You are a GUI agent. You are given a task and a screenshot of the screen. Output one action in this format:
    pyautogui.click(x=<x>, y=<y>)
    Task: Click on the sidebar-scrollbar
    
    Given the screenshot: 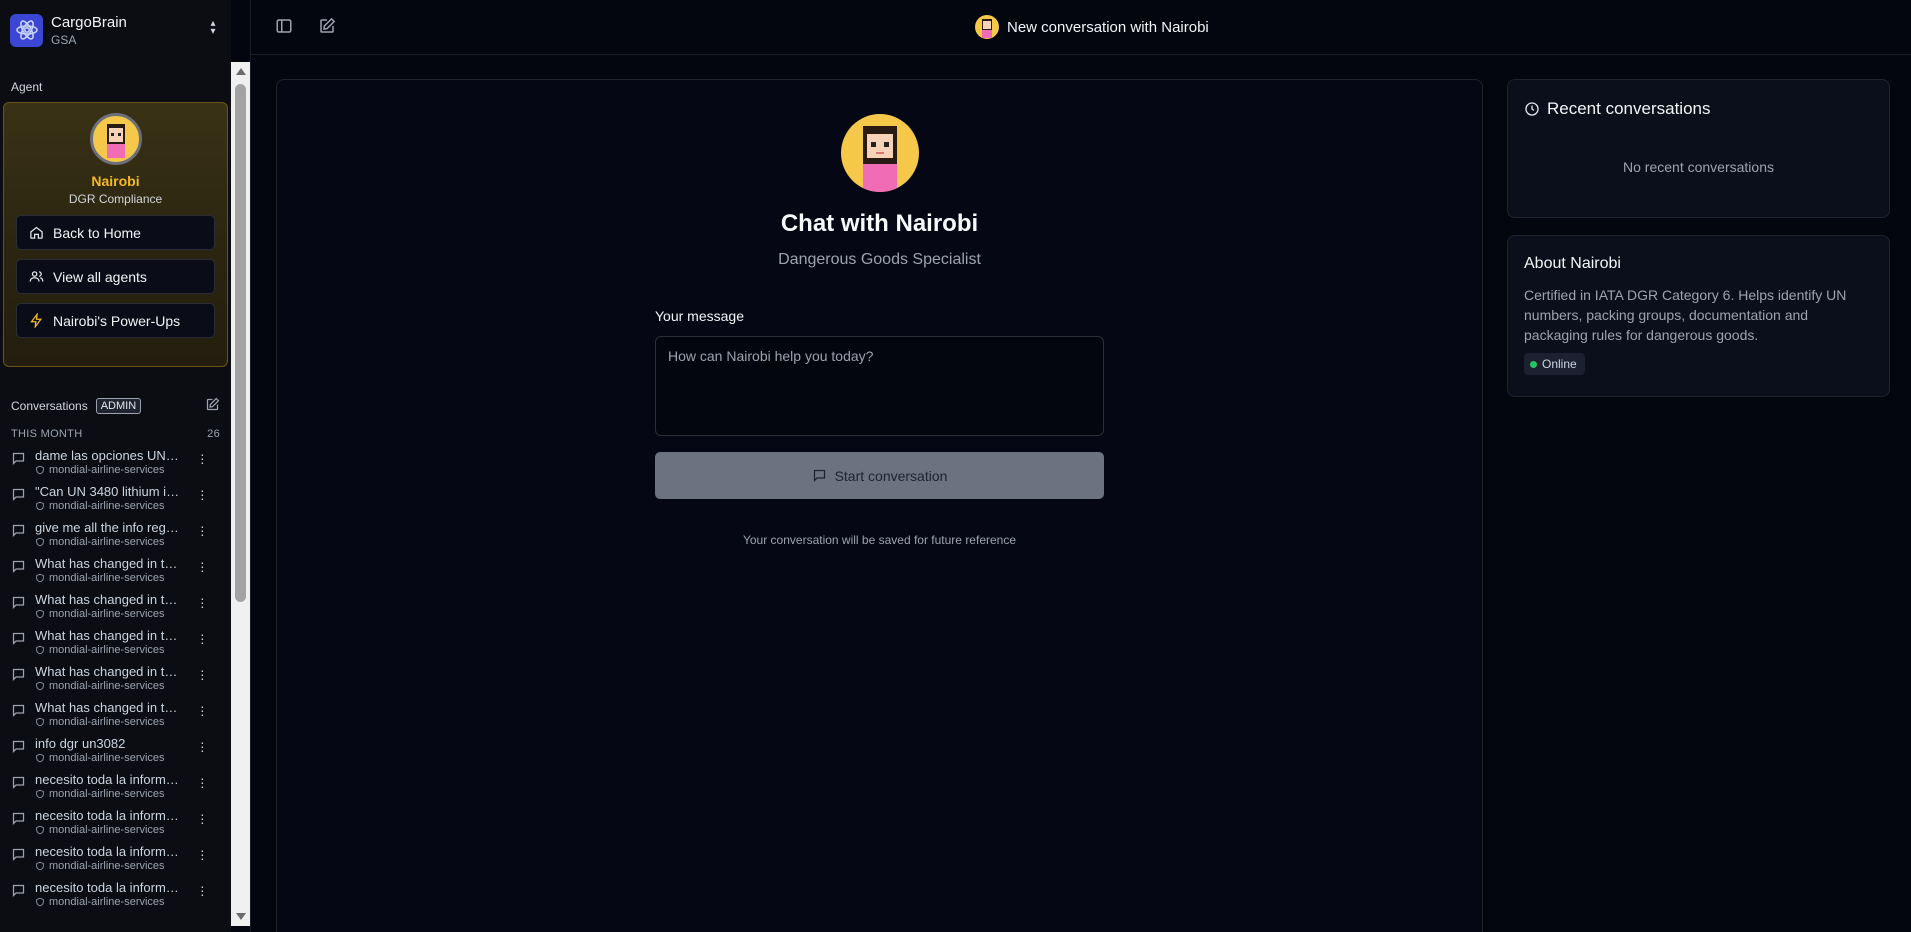 What is the action you would take?
    pyautogui.click(x=241, y=494)
    